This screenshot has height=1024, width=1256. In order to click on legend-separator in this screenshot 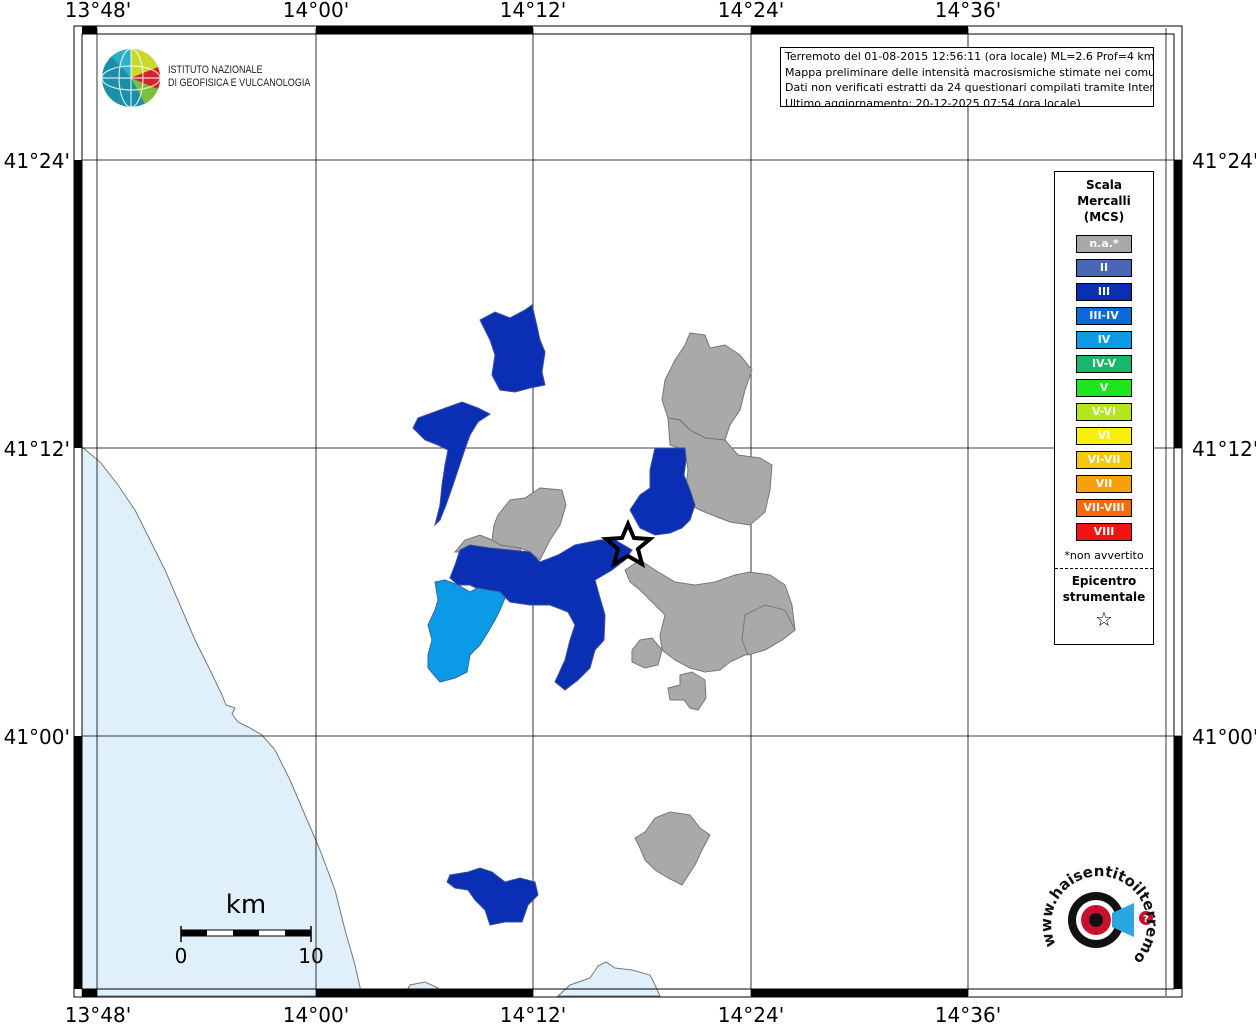, I will do `click(1104, 568)`.